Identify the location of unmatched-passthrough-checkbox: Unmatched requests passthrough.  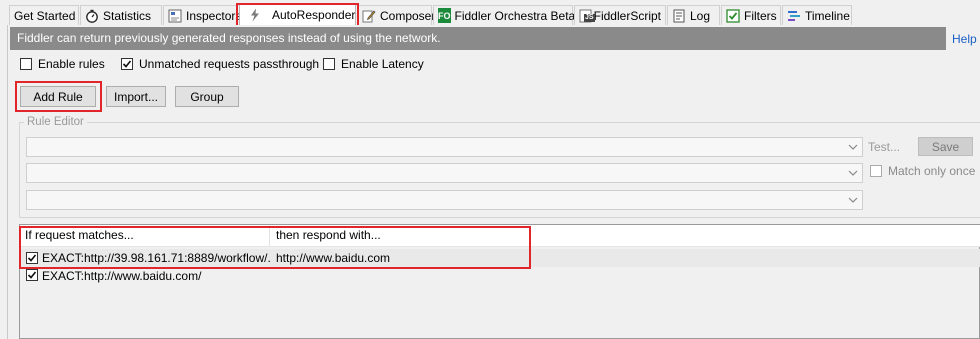
(220, 64).